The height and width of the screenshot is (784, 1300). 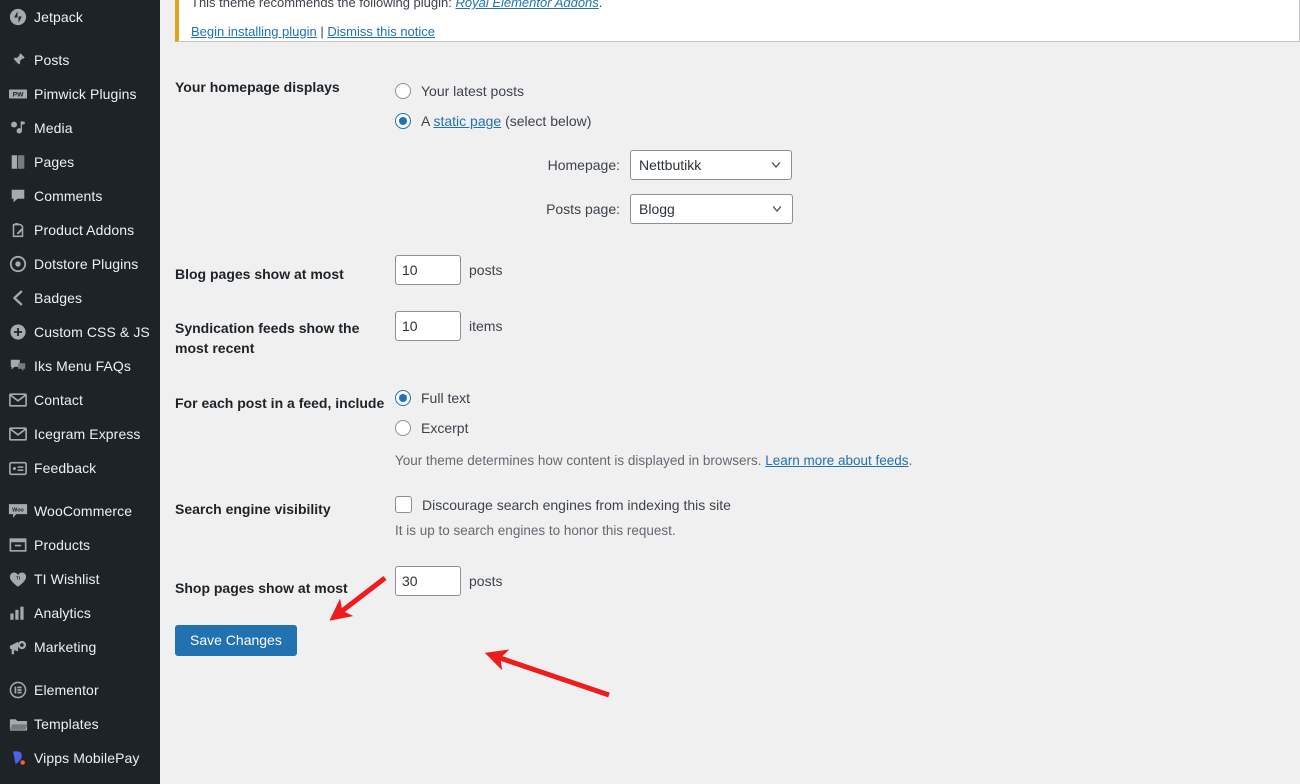 I want to click on sidebar-item-label: Iks Menu FAQs, so click(x=82, y=366).